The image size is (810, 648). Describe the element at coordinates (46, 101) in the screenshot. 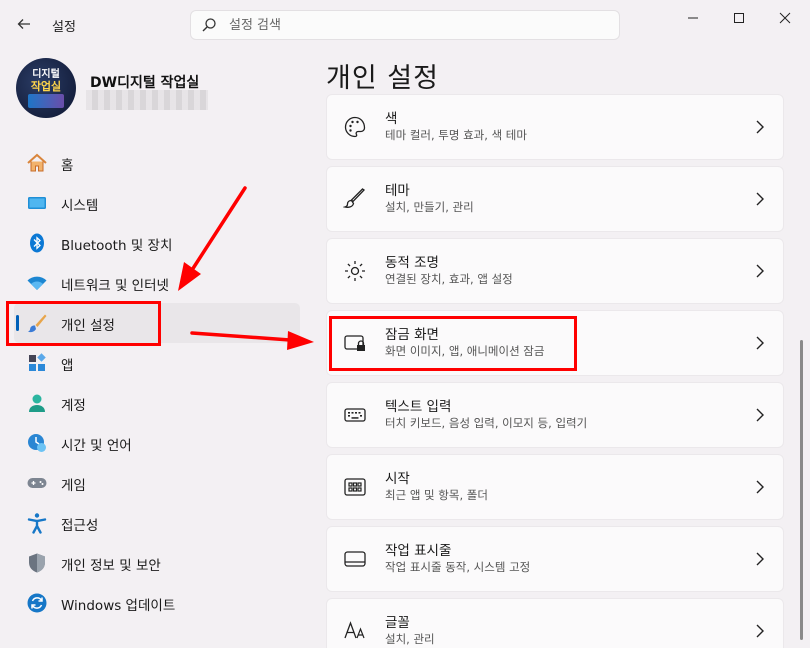

I see `avatar-graphic` at that location.